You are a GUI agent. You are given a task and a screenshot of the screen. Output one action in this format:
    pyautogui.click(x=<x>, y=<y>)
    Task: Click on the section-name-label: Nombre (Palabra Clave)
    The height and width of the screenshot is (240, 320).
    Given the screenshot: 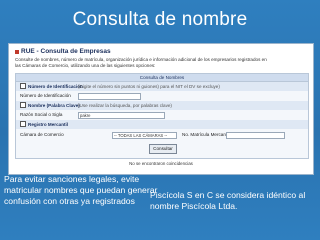 What is the action you would take?
    pyautogui.click(x=54, y=105)
    